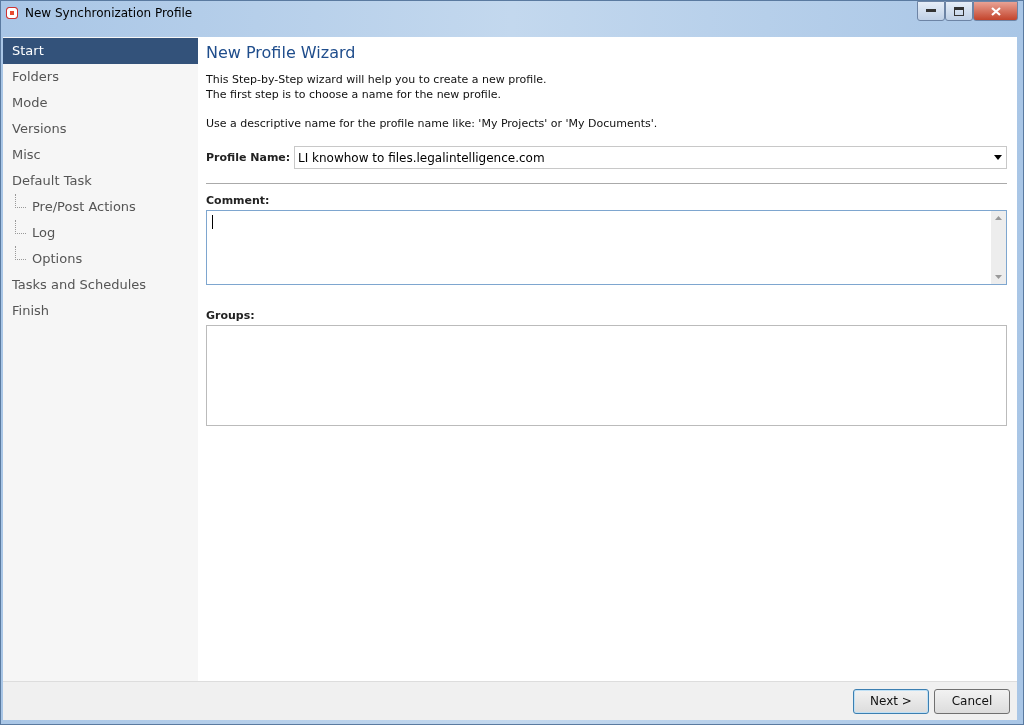 The image size is (1024, 725). What do you see at coordinates (112, 207) in the screenshot?
I see `sidebar-item: Pre/Post Actions` at bounding box center [112, 207].